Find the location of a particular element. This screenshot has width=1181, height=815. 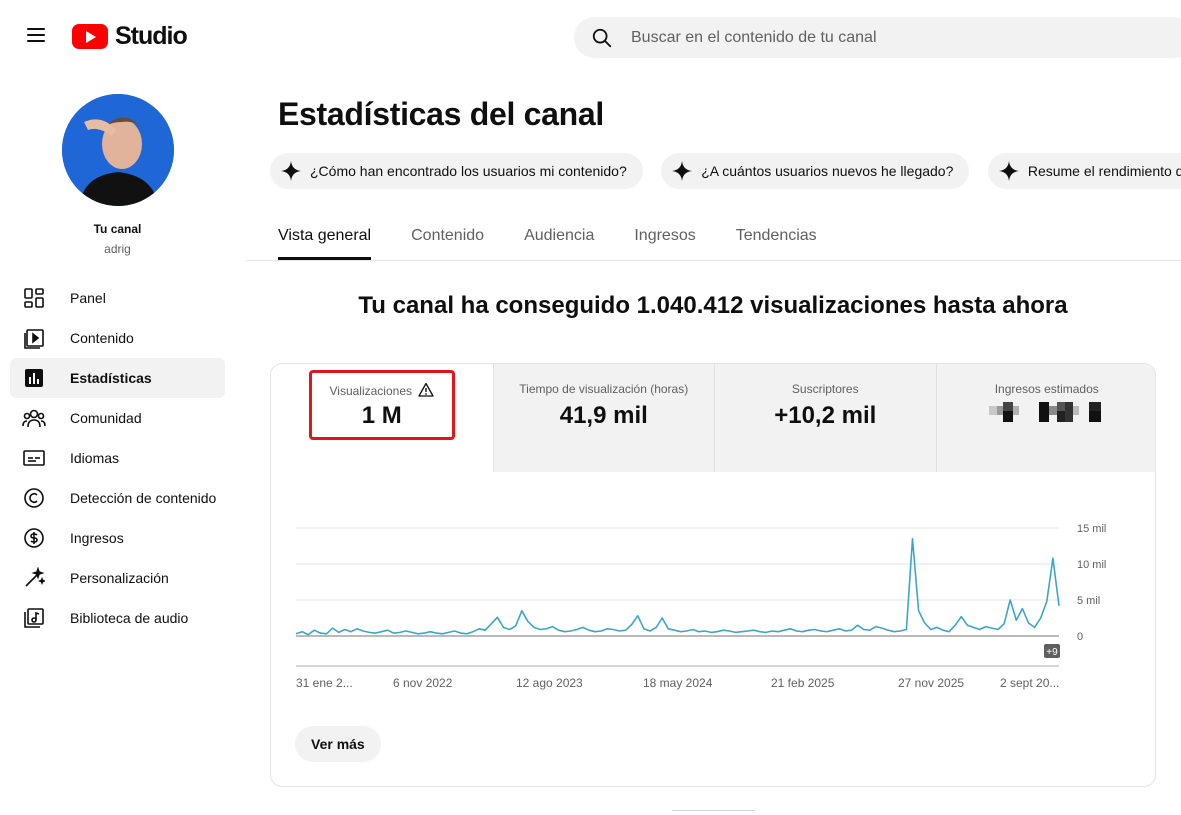

tab-trends: Tendencias is located at coordinates (776, 239).